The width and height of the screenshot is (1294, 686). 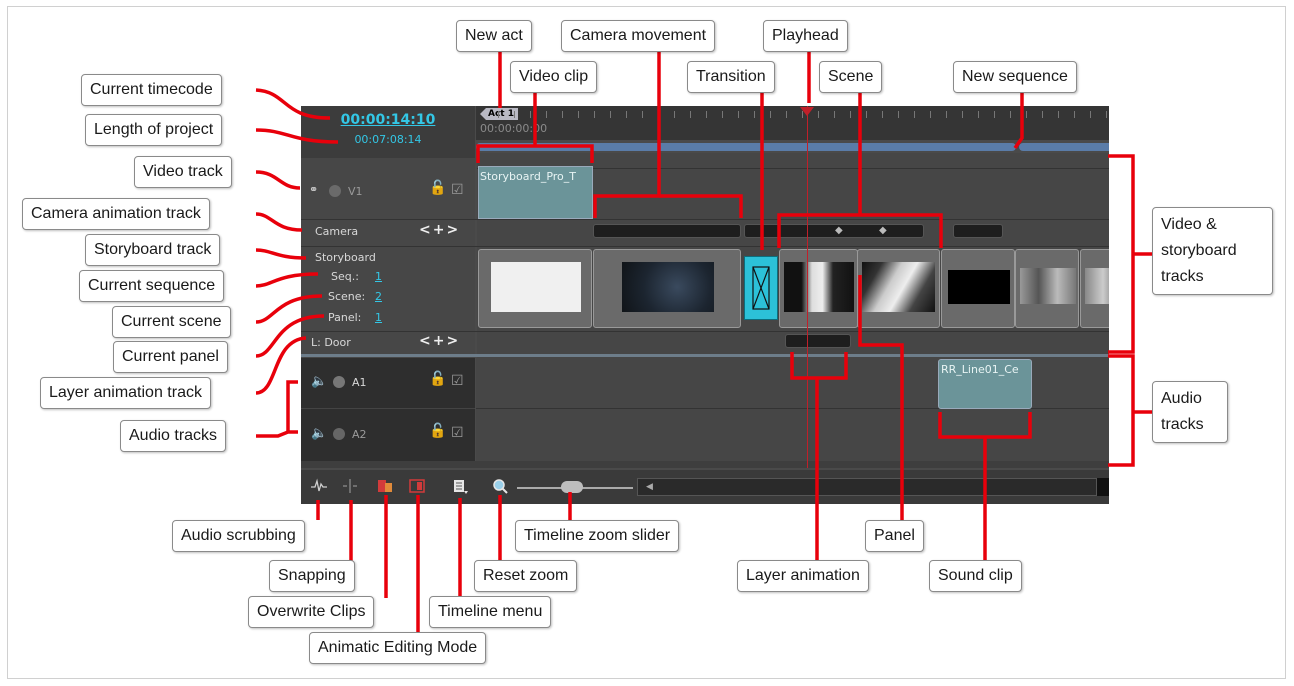 I want to click on callout-current-panel: Current panel, so click(x=170, y=357).